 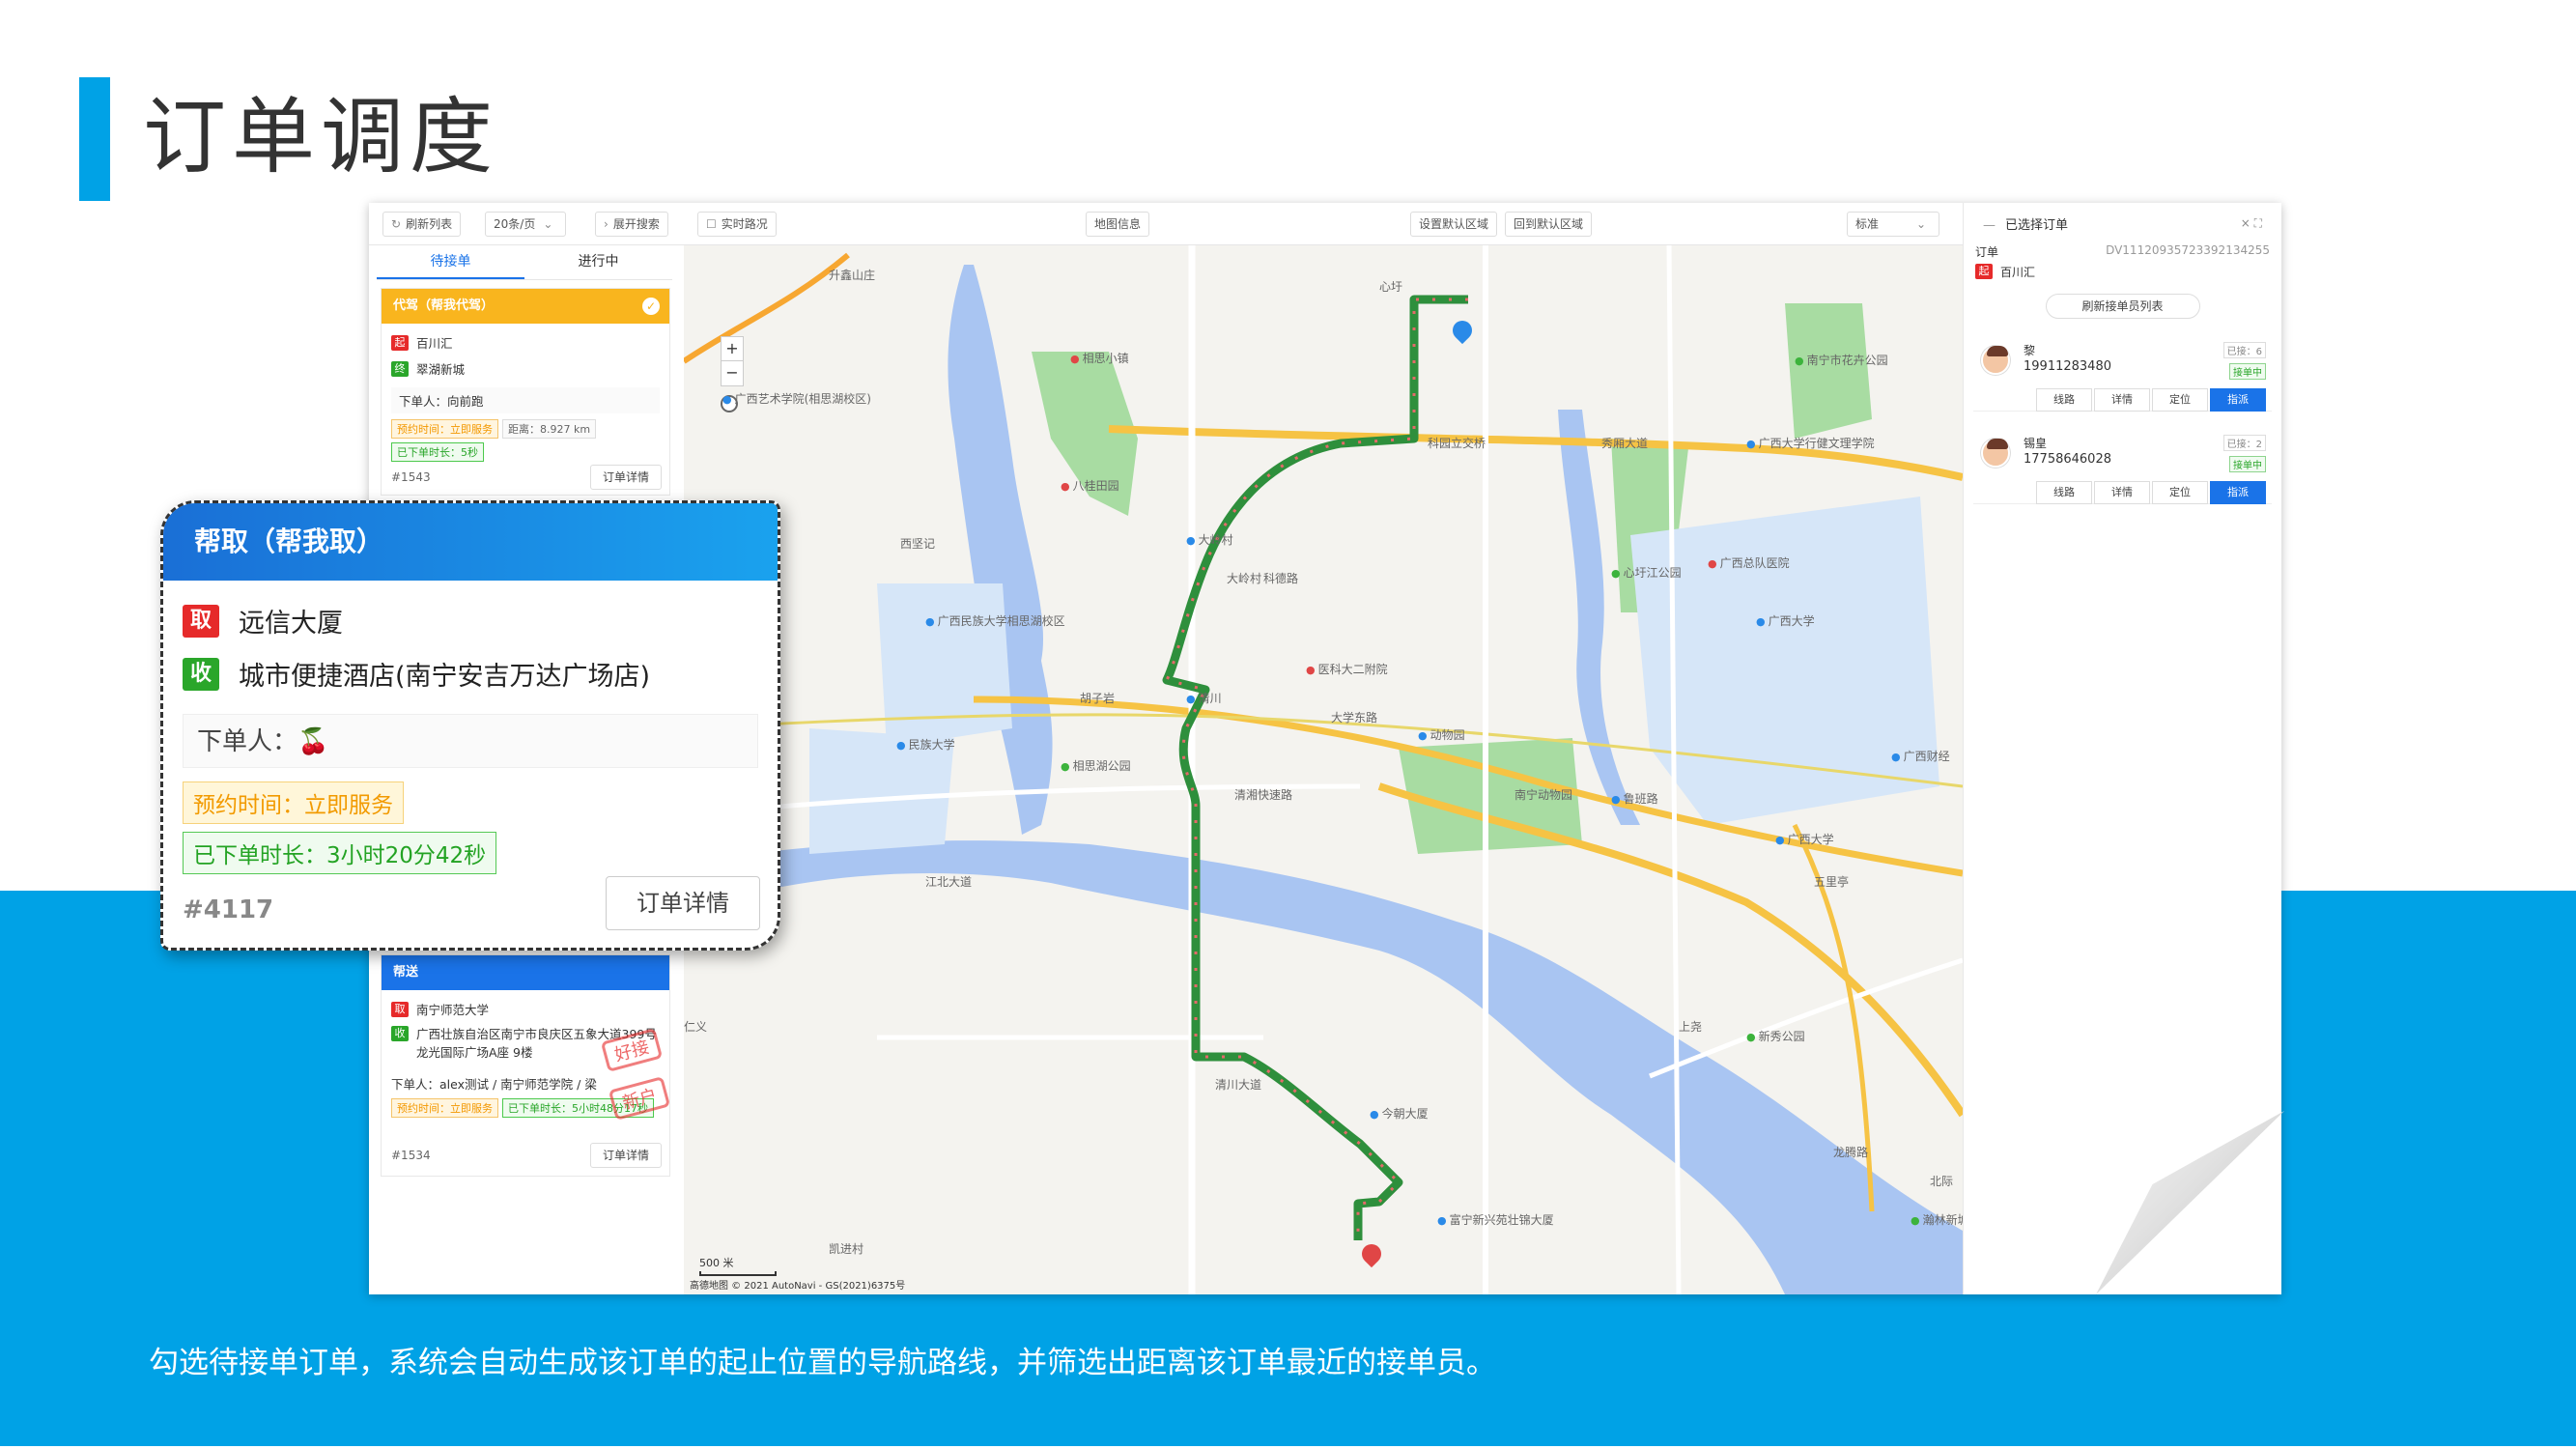 What do you see at coordinates (1096, 765) in the screenshot?
I see `map-label: 相思湖公园` at bounding box center [1096, 765].